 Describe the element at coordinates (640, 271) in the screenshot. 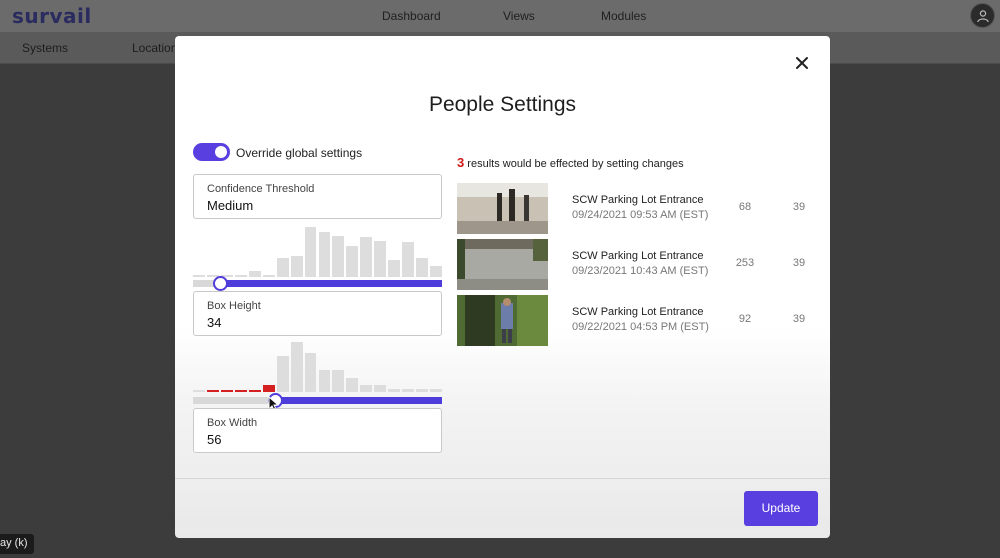

I see `result-date: 09/23/2021 10:43 AM (EST)` at that location.